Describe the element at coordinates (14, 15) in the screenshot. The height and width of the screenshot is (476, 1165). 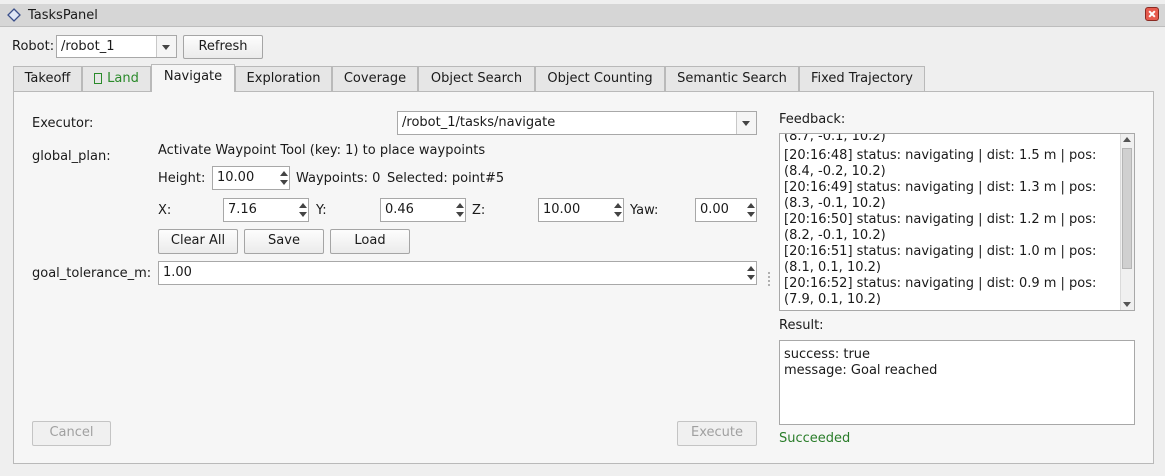
I see `app-icon` at that location.